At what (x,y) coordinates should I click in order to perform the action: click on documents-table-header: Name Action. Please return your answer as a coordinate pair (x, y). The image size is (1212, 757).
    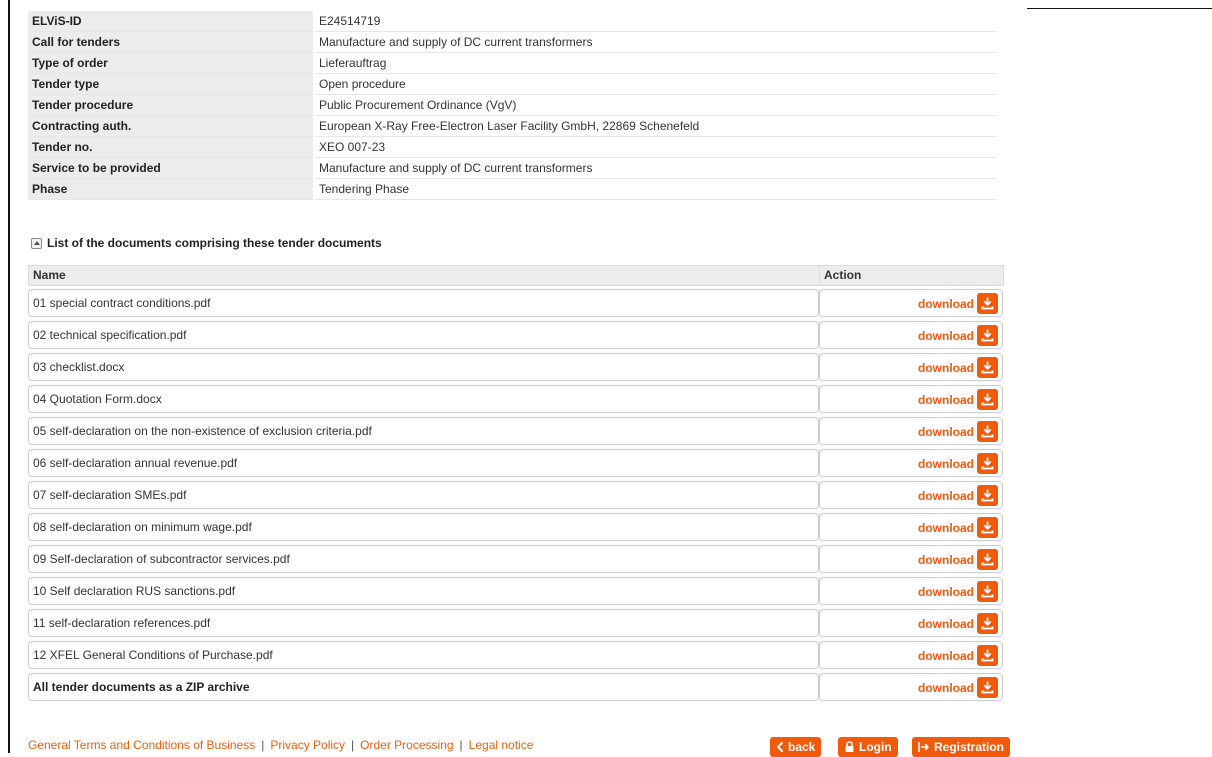
    Looking at the image, I should click on (516, 275).